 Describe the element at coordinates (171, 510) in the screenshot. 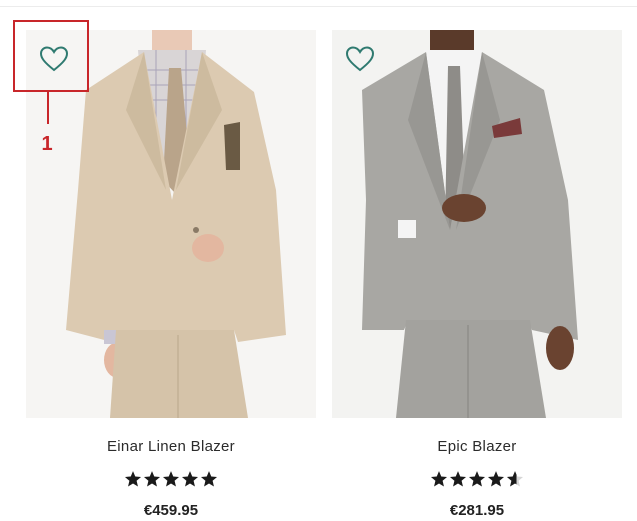

I see `product-price: €459.95` at that location.